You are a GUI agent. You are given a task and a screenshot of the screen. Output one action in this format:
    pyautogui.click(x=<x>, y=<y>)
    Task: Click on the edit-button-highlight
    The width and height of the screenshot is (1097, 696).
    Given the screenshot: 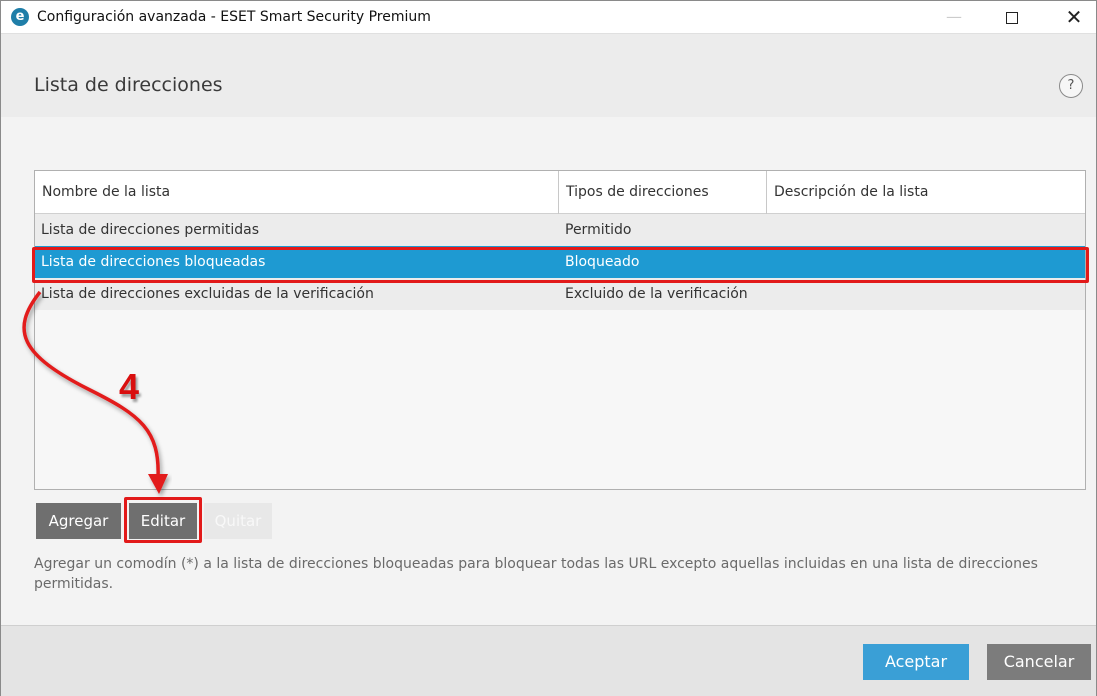 What is the action you would take?
    pyautogui.click(x=163, y=520)
    